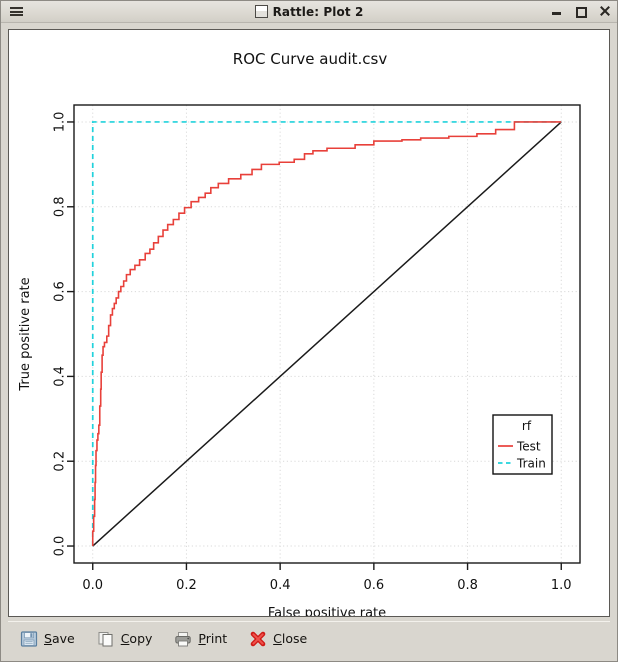 The image size is (618, 662). What do you see at coordinates (280, 585) in the screenshot?
I see `x-tick-label: 0.4` at bounding box center [280, 585].